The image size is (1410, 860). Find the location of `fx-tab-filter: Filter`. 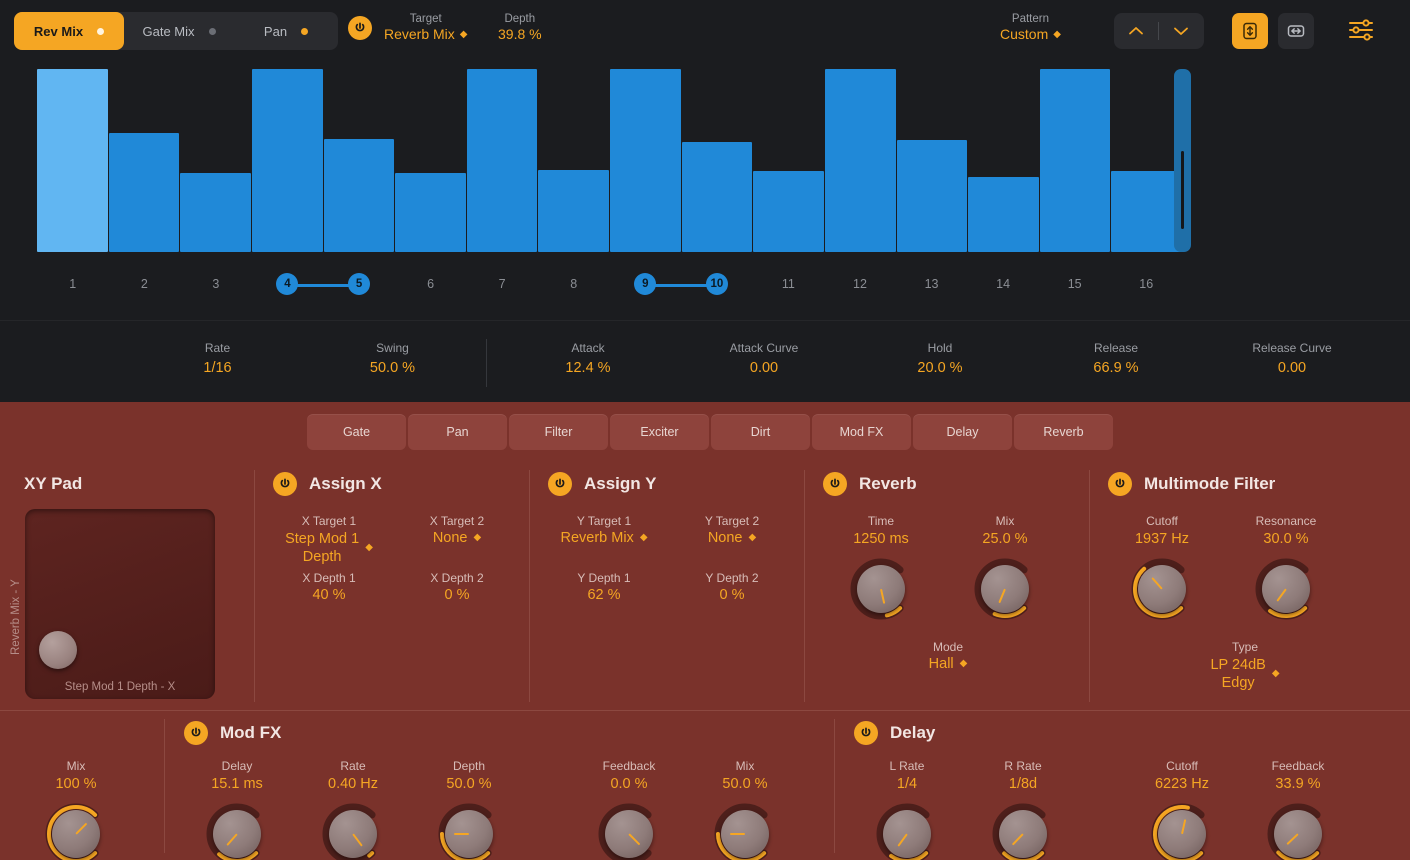

fx-tab-filter: Filter is located at coordinates (558, 432).